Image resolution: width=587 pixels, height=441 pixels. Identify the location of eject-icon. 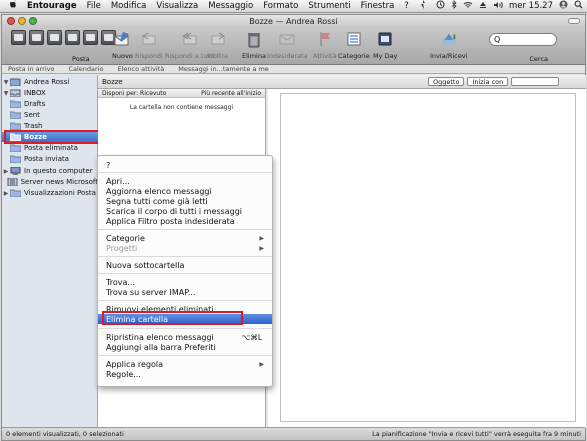
(483, 6).